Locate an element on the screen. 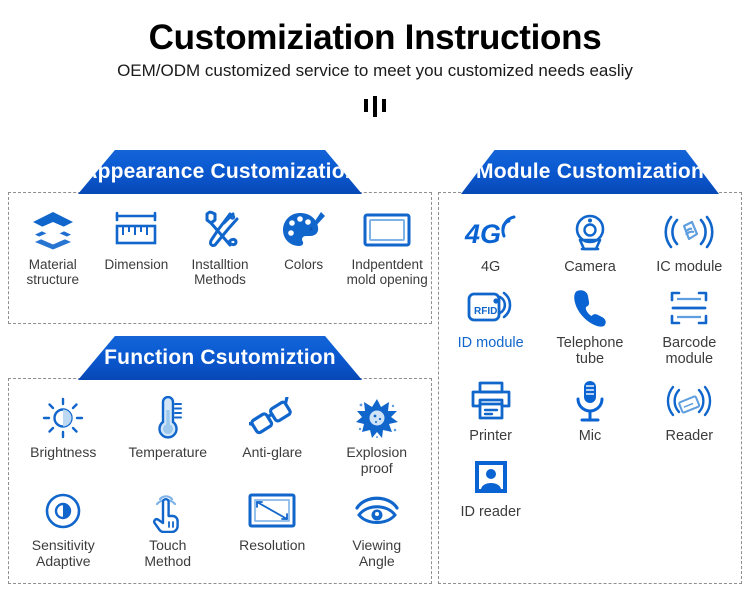  item-temperature: Temperature is located at coordinates (168, 429).